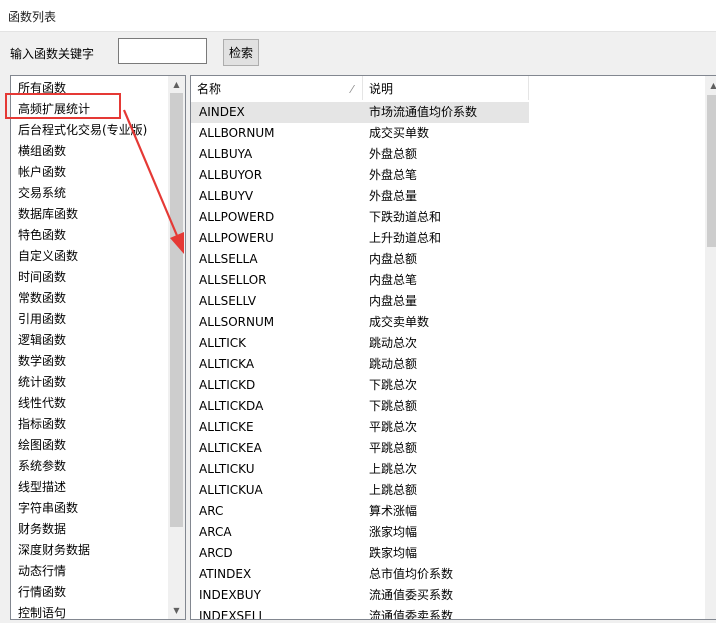 The height and width of the screenshot is (623, 716). Describe the element at coordinates (90, 487) in the screenshot. I see `category-item: 线型描述` at that location.